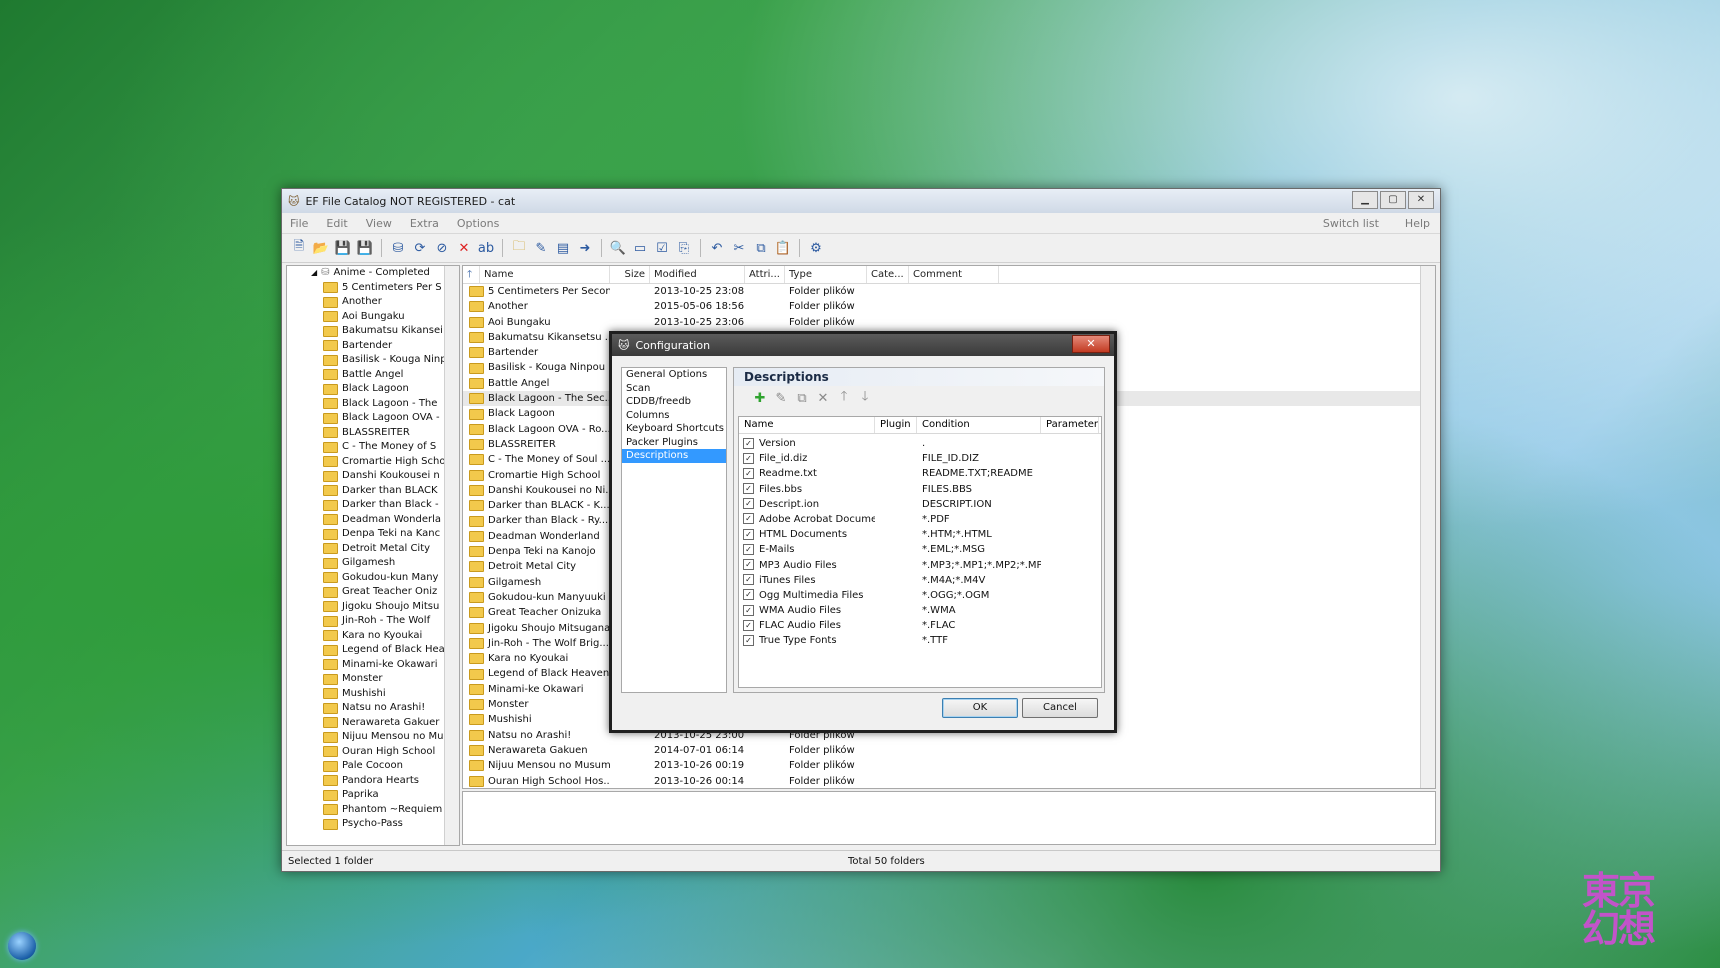 The height and width of the screenshot is (968, 1720). Describe the element at coordinates (954, 274) in the screenshot. I see `col-comment: Comment` at that location.